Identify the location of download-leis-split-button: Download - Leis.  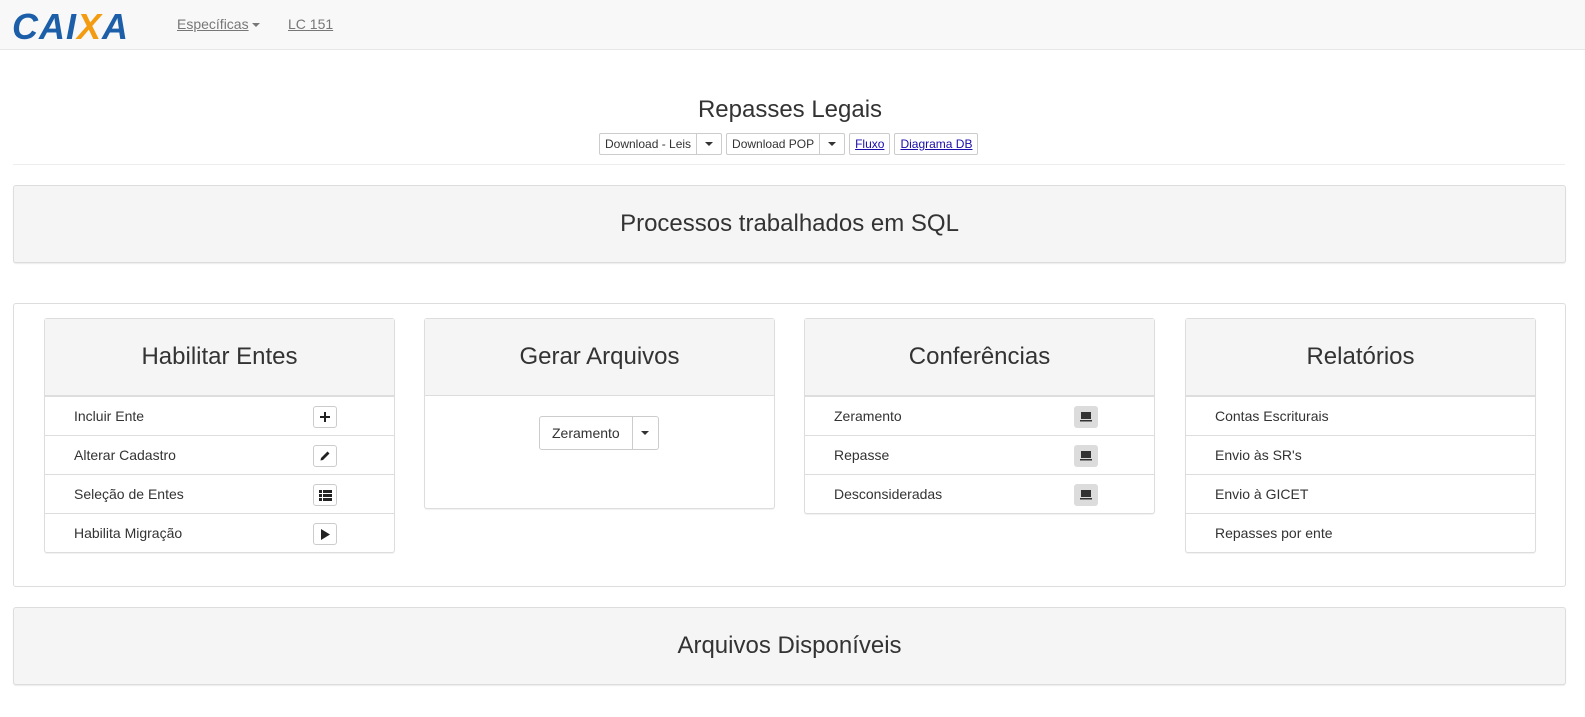
(661, 144).